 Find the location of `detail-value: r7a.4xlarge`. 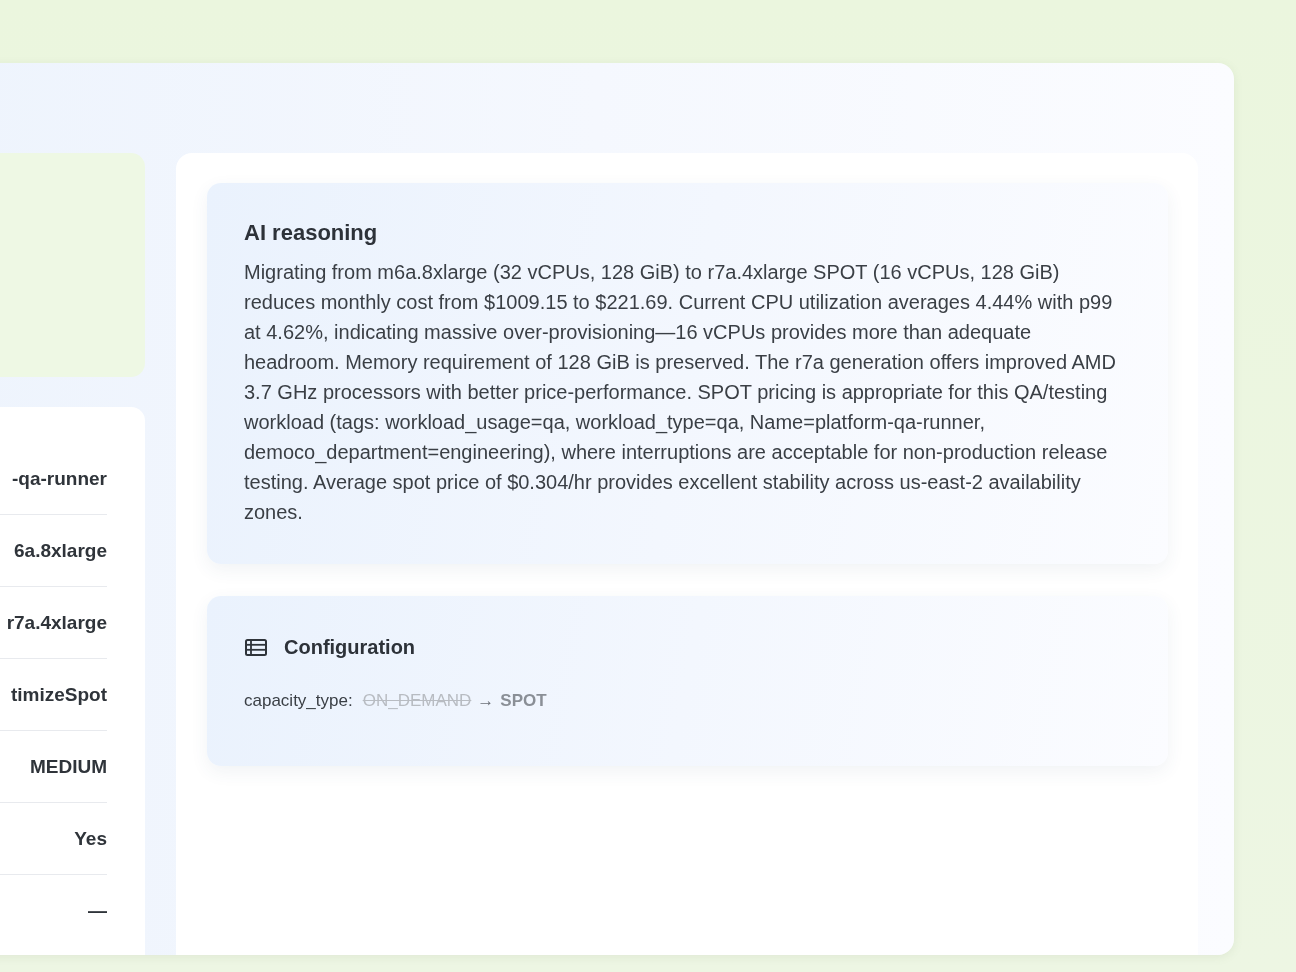

detail-value: r7a.4xlarge is located at coordinates (56, 622).